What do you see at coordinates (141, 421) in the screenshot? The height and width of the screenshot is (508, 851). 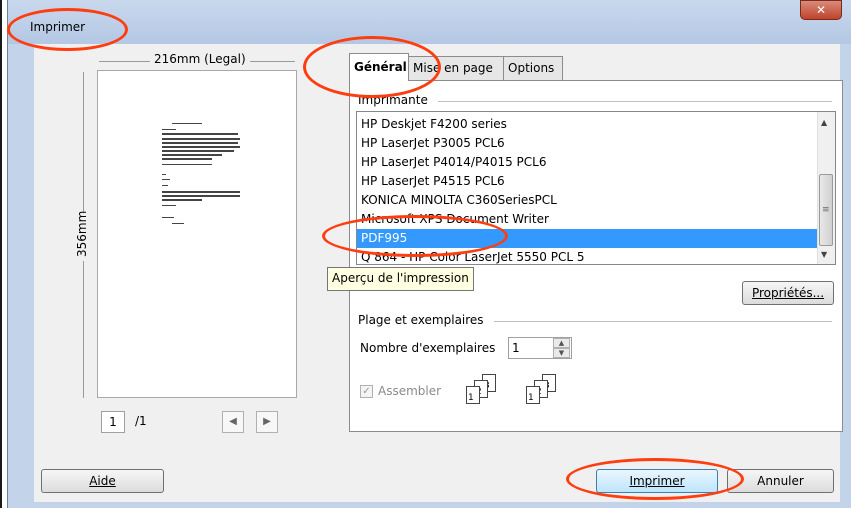 I see `page-total-label: /1` at bounding box center [141, 421].